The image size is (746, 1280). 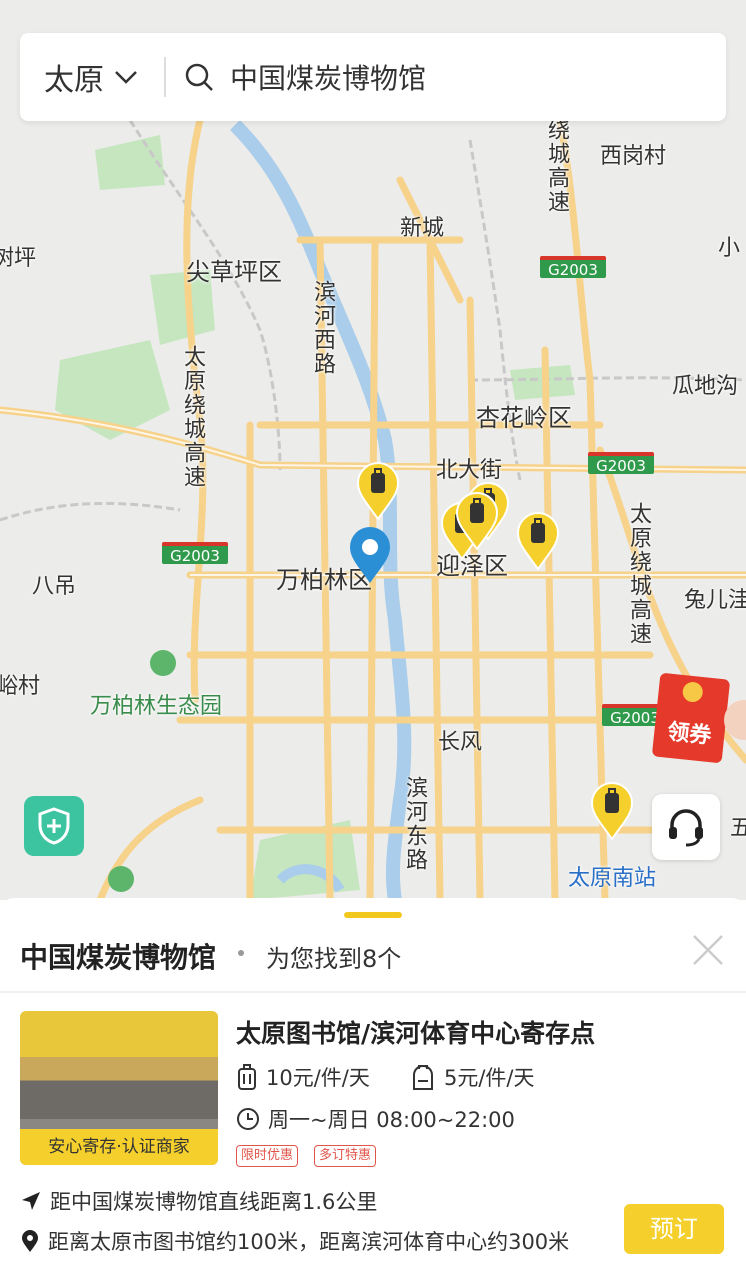 What do you see at coordinates (156, 706) in the screenshot?
I see `map-label: 万柏林生态园` at bounding box center [156, 706].